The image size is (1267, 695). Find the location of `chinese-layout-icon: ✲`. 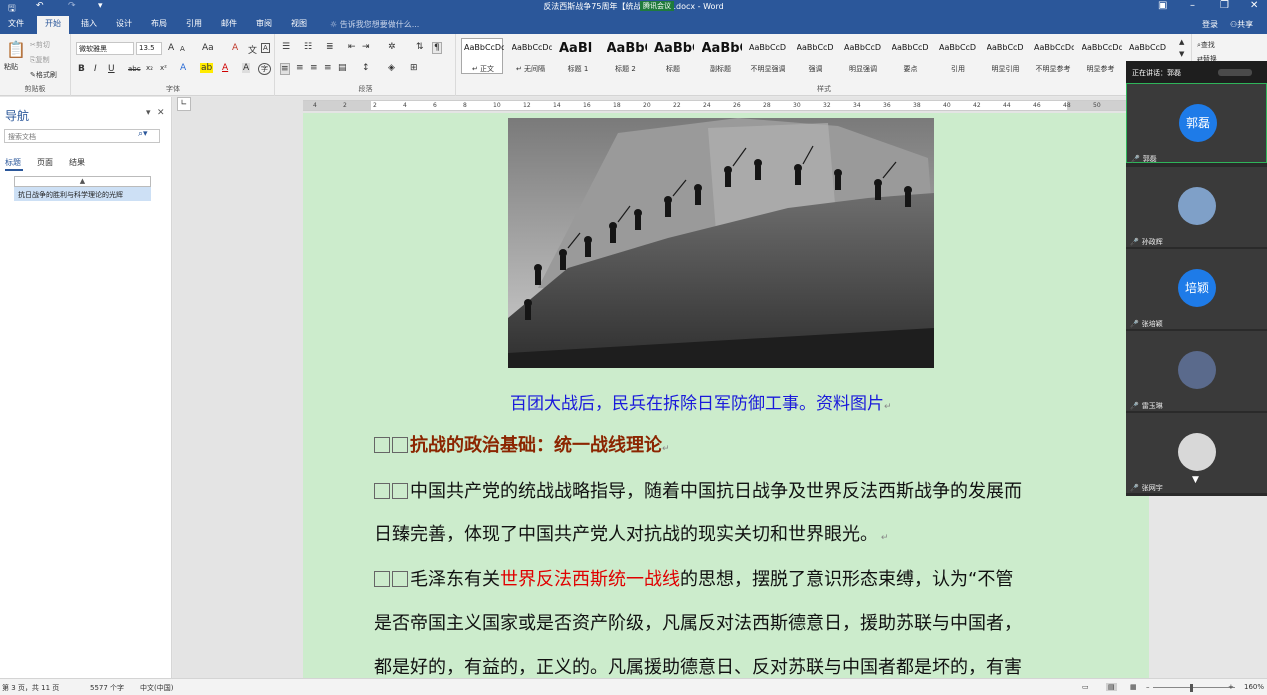

chinese-layout-icon: ✲ is located at coordinates (392, 47).